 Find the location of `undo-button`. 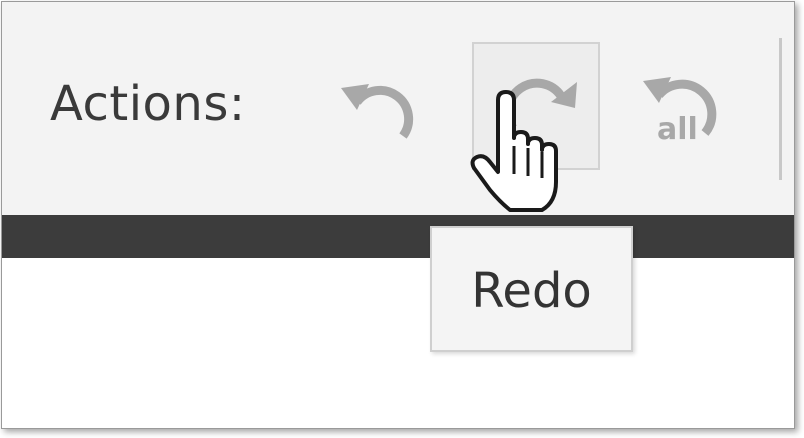

undo-button is located at coordinates (384, 106).